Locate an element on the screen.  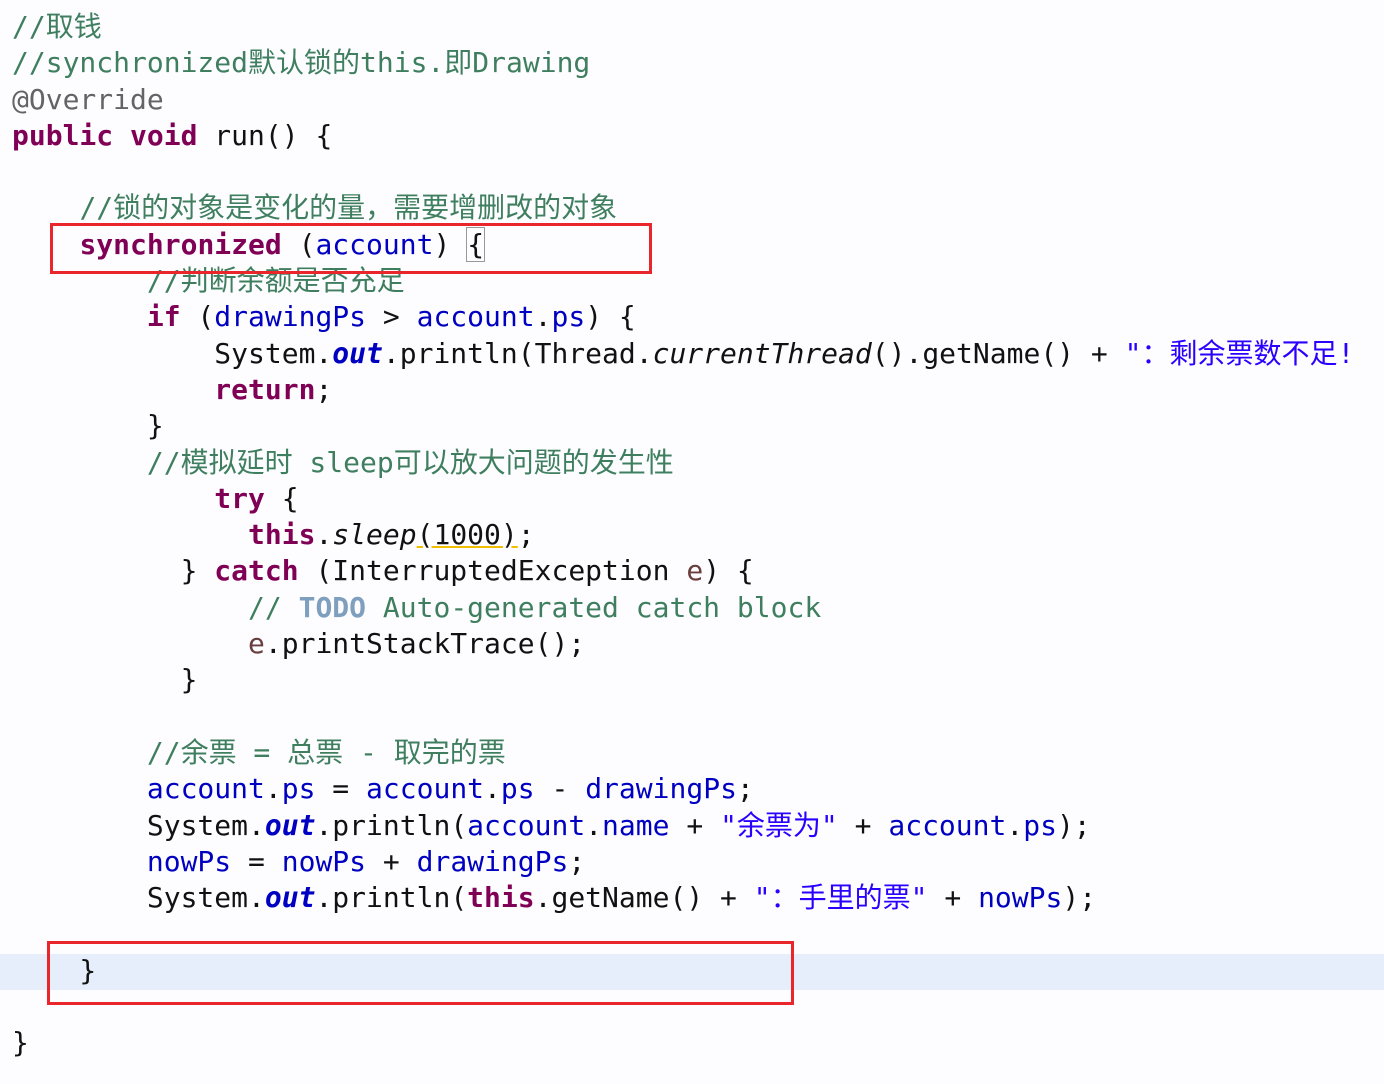
code-line: // TODO Auto-generated catch block is located at coordinates (683, 608).